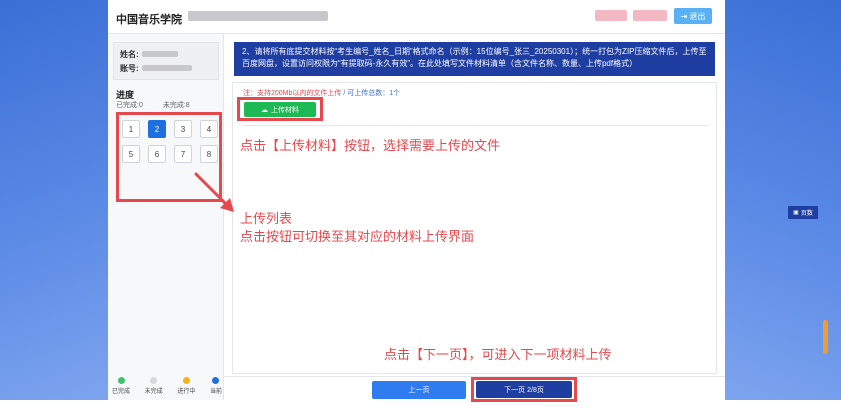  I want to click on cloud-upload-icon: ☁, so click(264, 110).